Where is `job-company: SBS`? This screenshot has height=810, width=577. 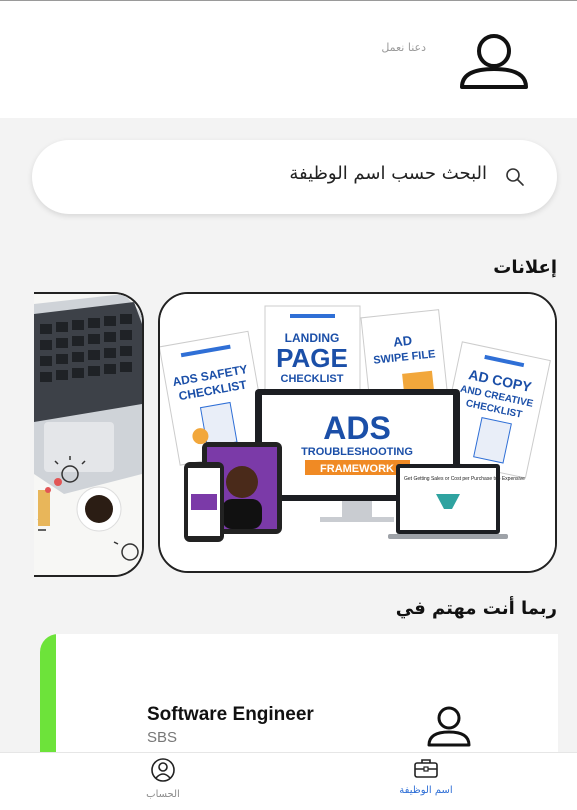 job-company: SBS is located at coordinates (162, 737).